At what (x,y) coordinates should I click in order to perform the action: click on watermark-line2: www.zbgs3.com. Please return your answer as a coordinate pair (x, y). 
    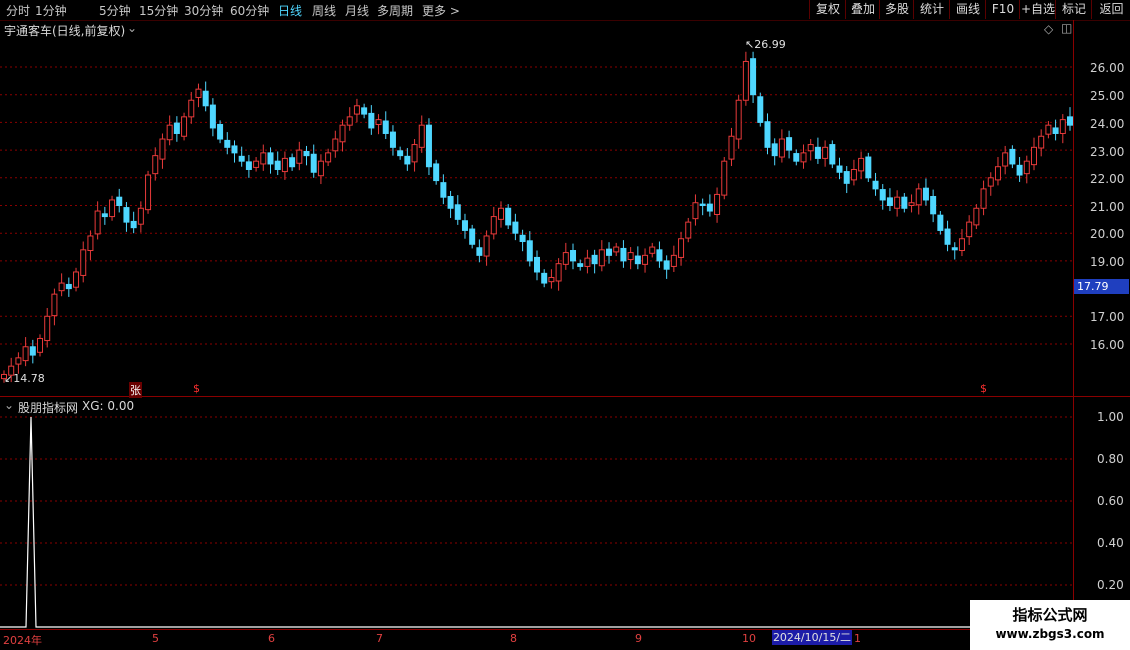
    Looking at the image, I should click on (1050, 634).